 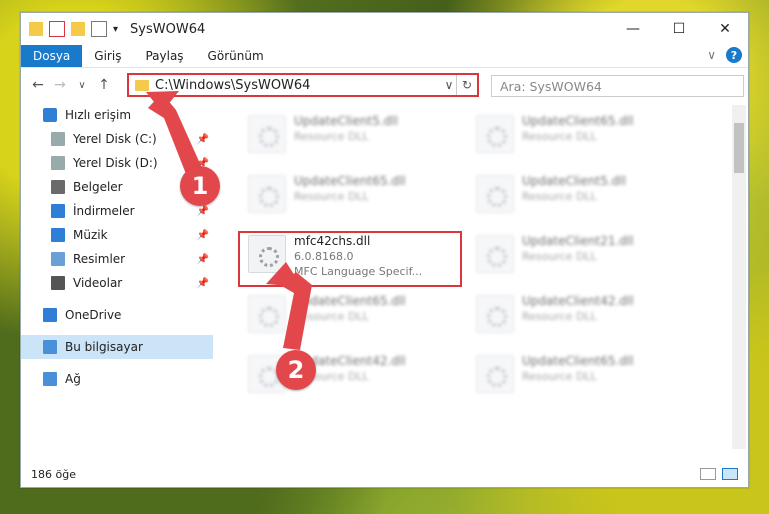 What do you see at coordinates (229, 220) in the screenshot?
I see `arrow-1-icon` at bounding box center [229, 220].